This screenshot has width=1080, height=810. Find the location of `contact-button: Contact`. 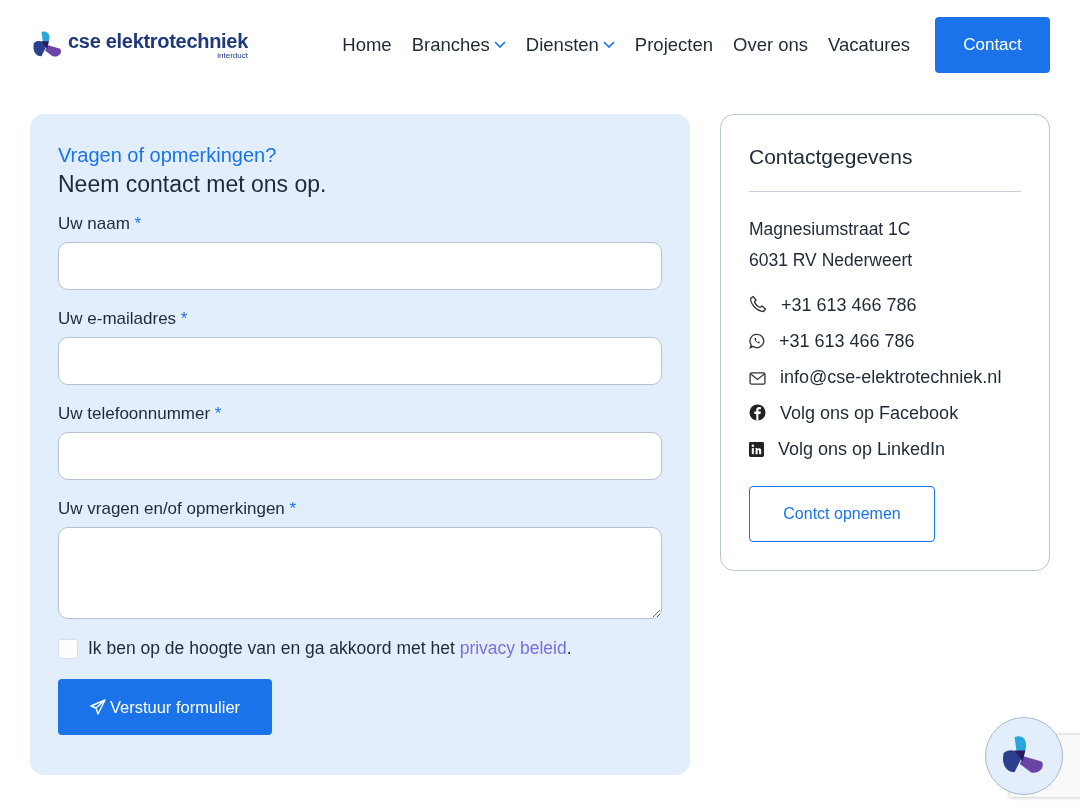

contact-button: Contact is located at coordinates (992, 45).